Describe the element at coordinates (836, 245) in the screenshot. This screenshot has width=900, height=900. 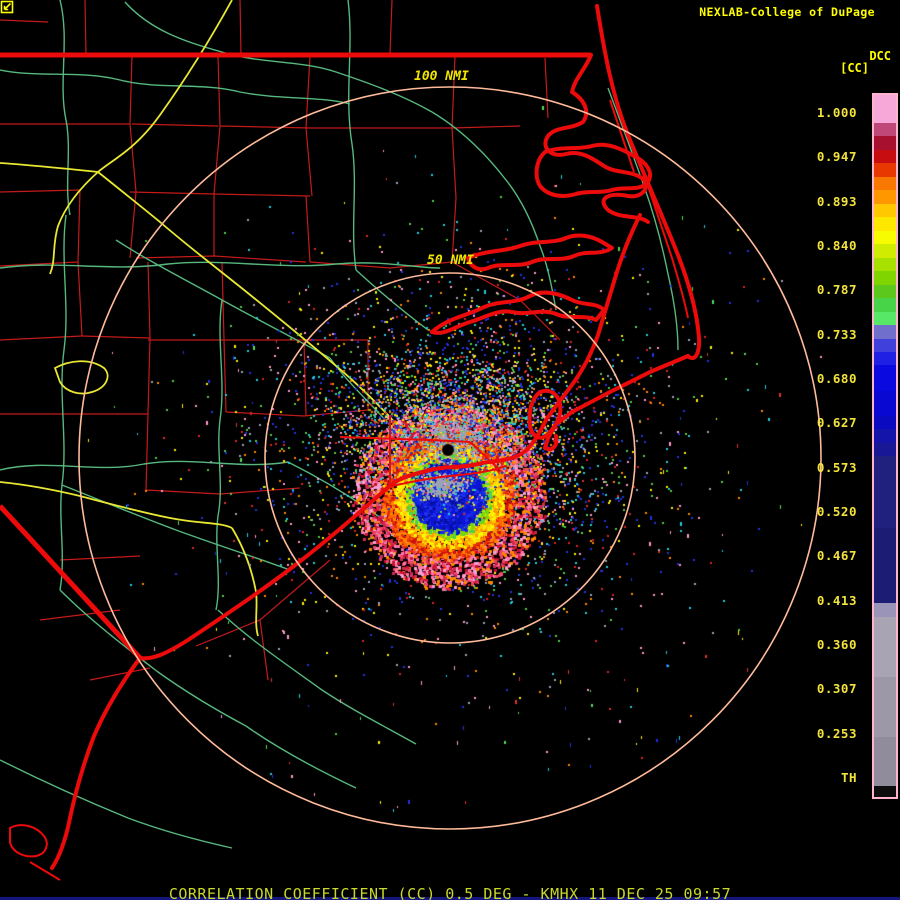
I see `scale-tick-label: 0.840` at that location.